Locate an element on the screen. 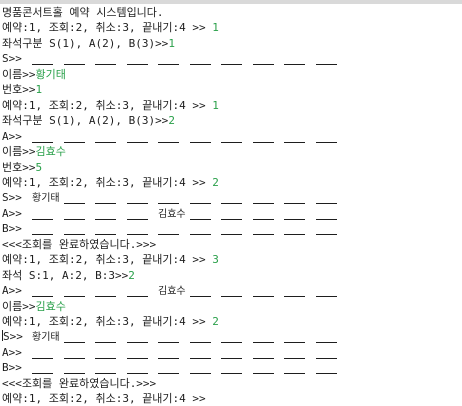 The width and height of the screenshot is (462, 406). user-input: 5 is located at coordinates (39, 167).